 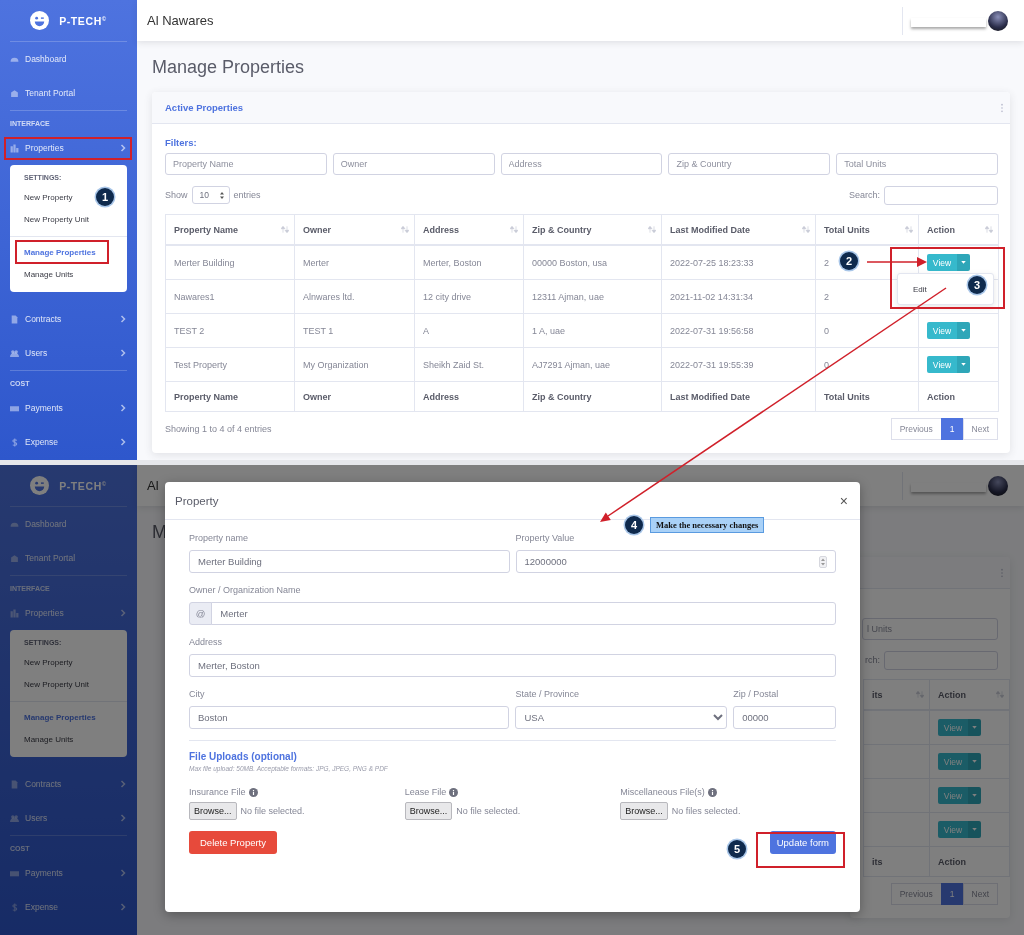 I want to click on field-label: Lease File, so click(x=425, y=792).